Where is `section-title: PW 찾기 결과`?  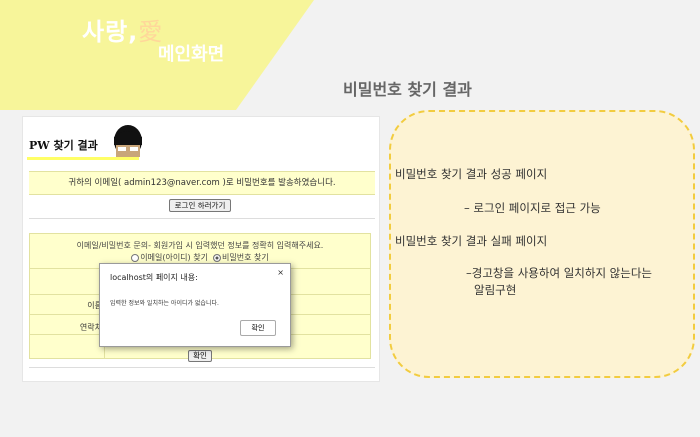 section-title: PW 찾기 결과 is located at coordinates (63, 145).